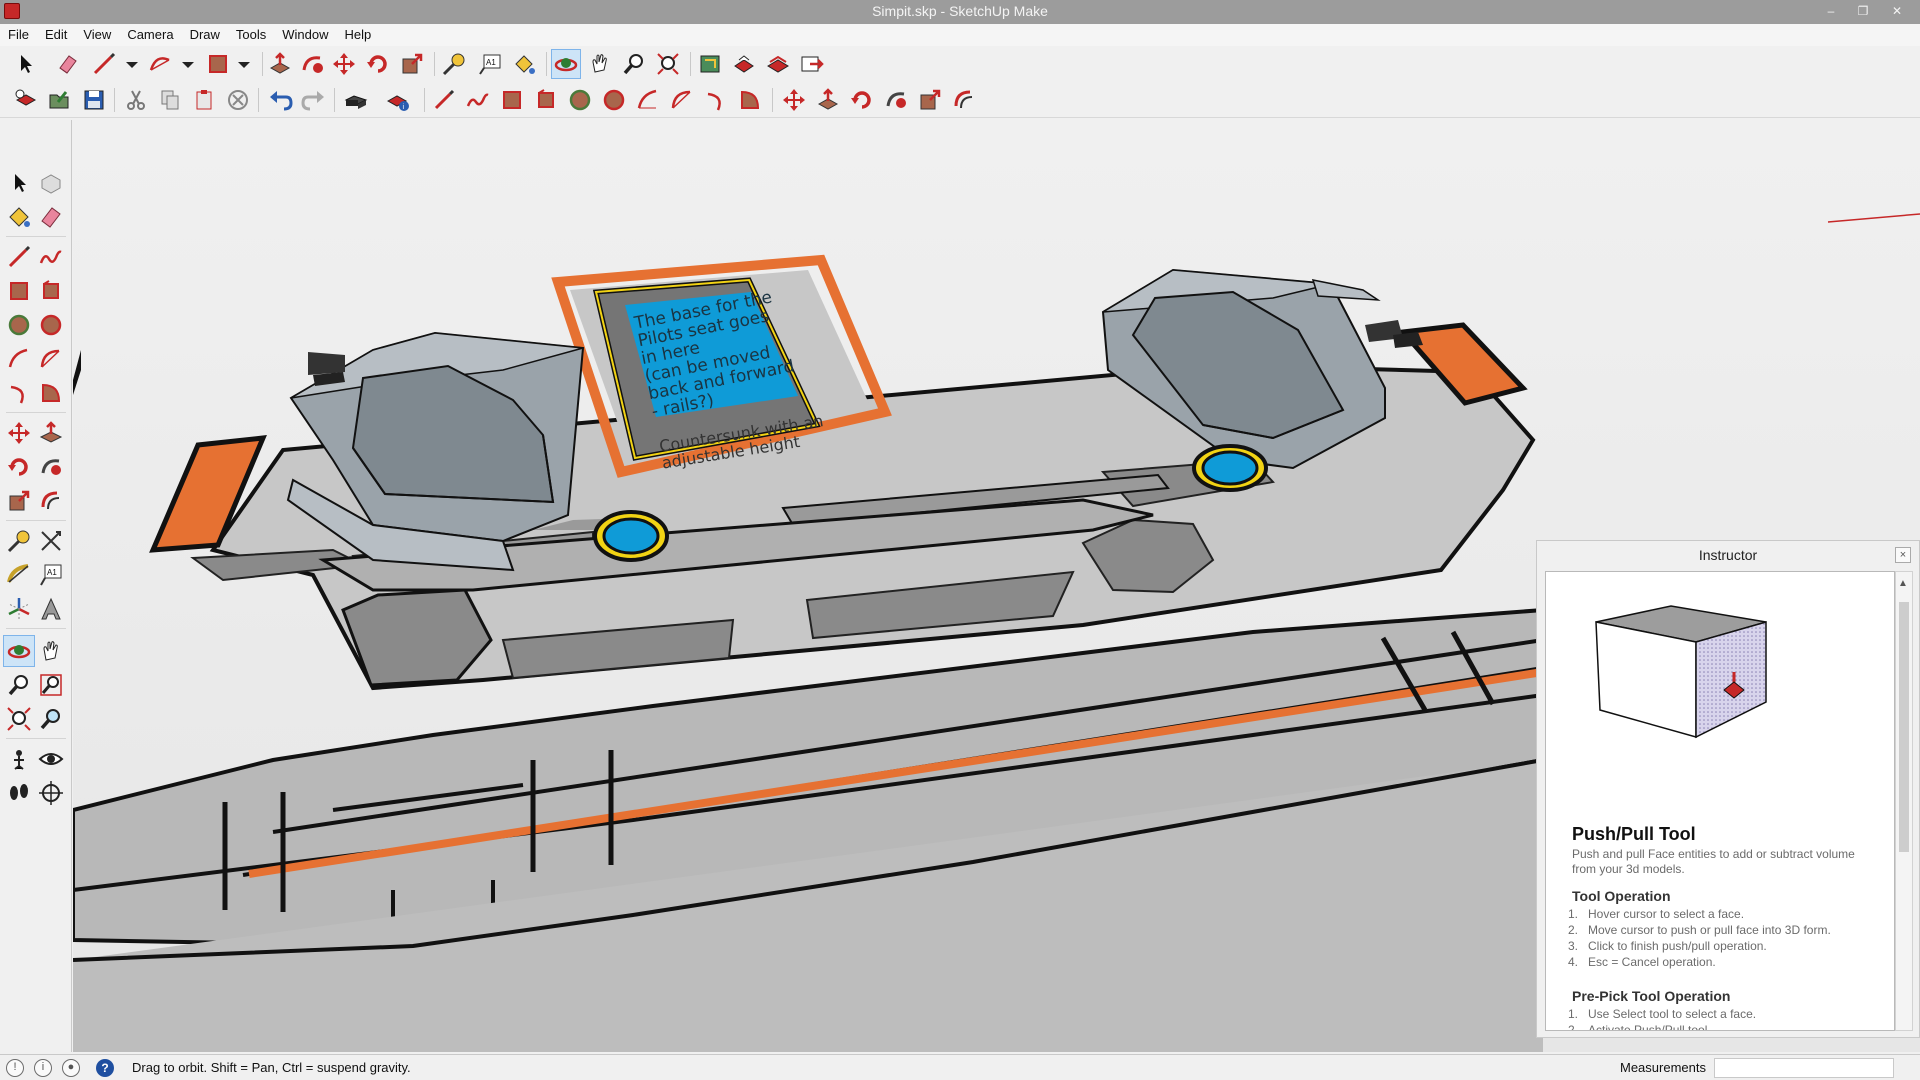 The height and width of the screenshot is (1080, 1920). Describe the element at coordinates (398, 100) in the screenshot. I see `model-info-icon: i` at that location.